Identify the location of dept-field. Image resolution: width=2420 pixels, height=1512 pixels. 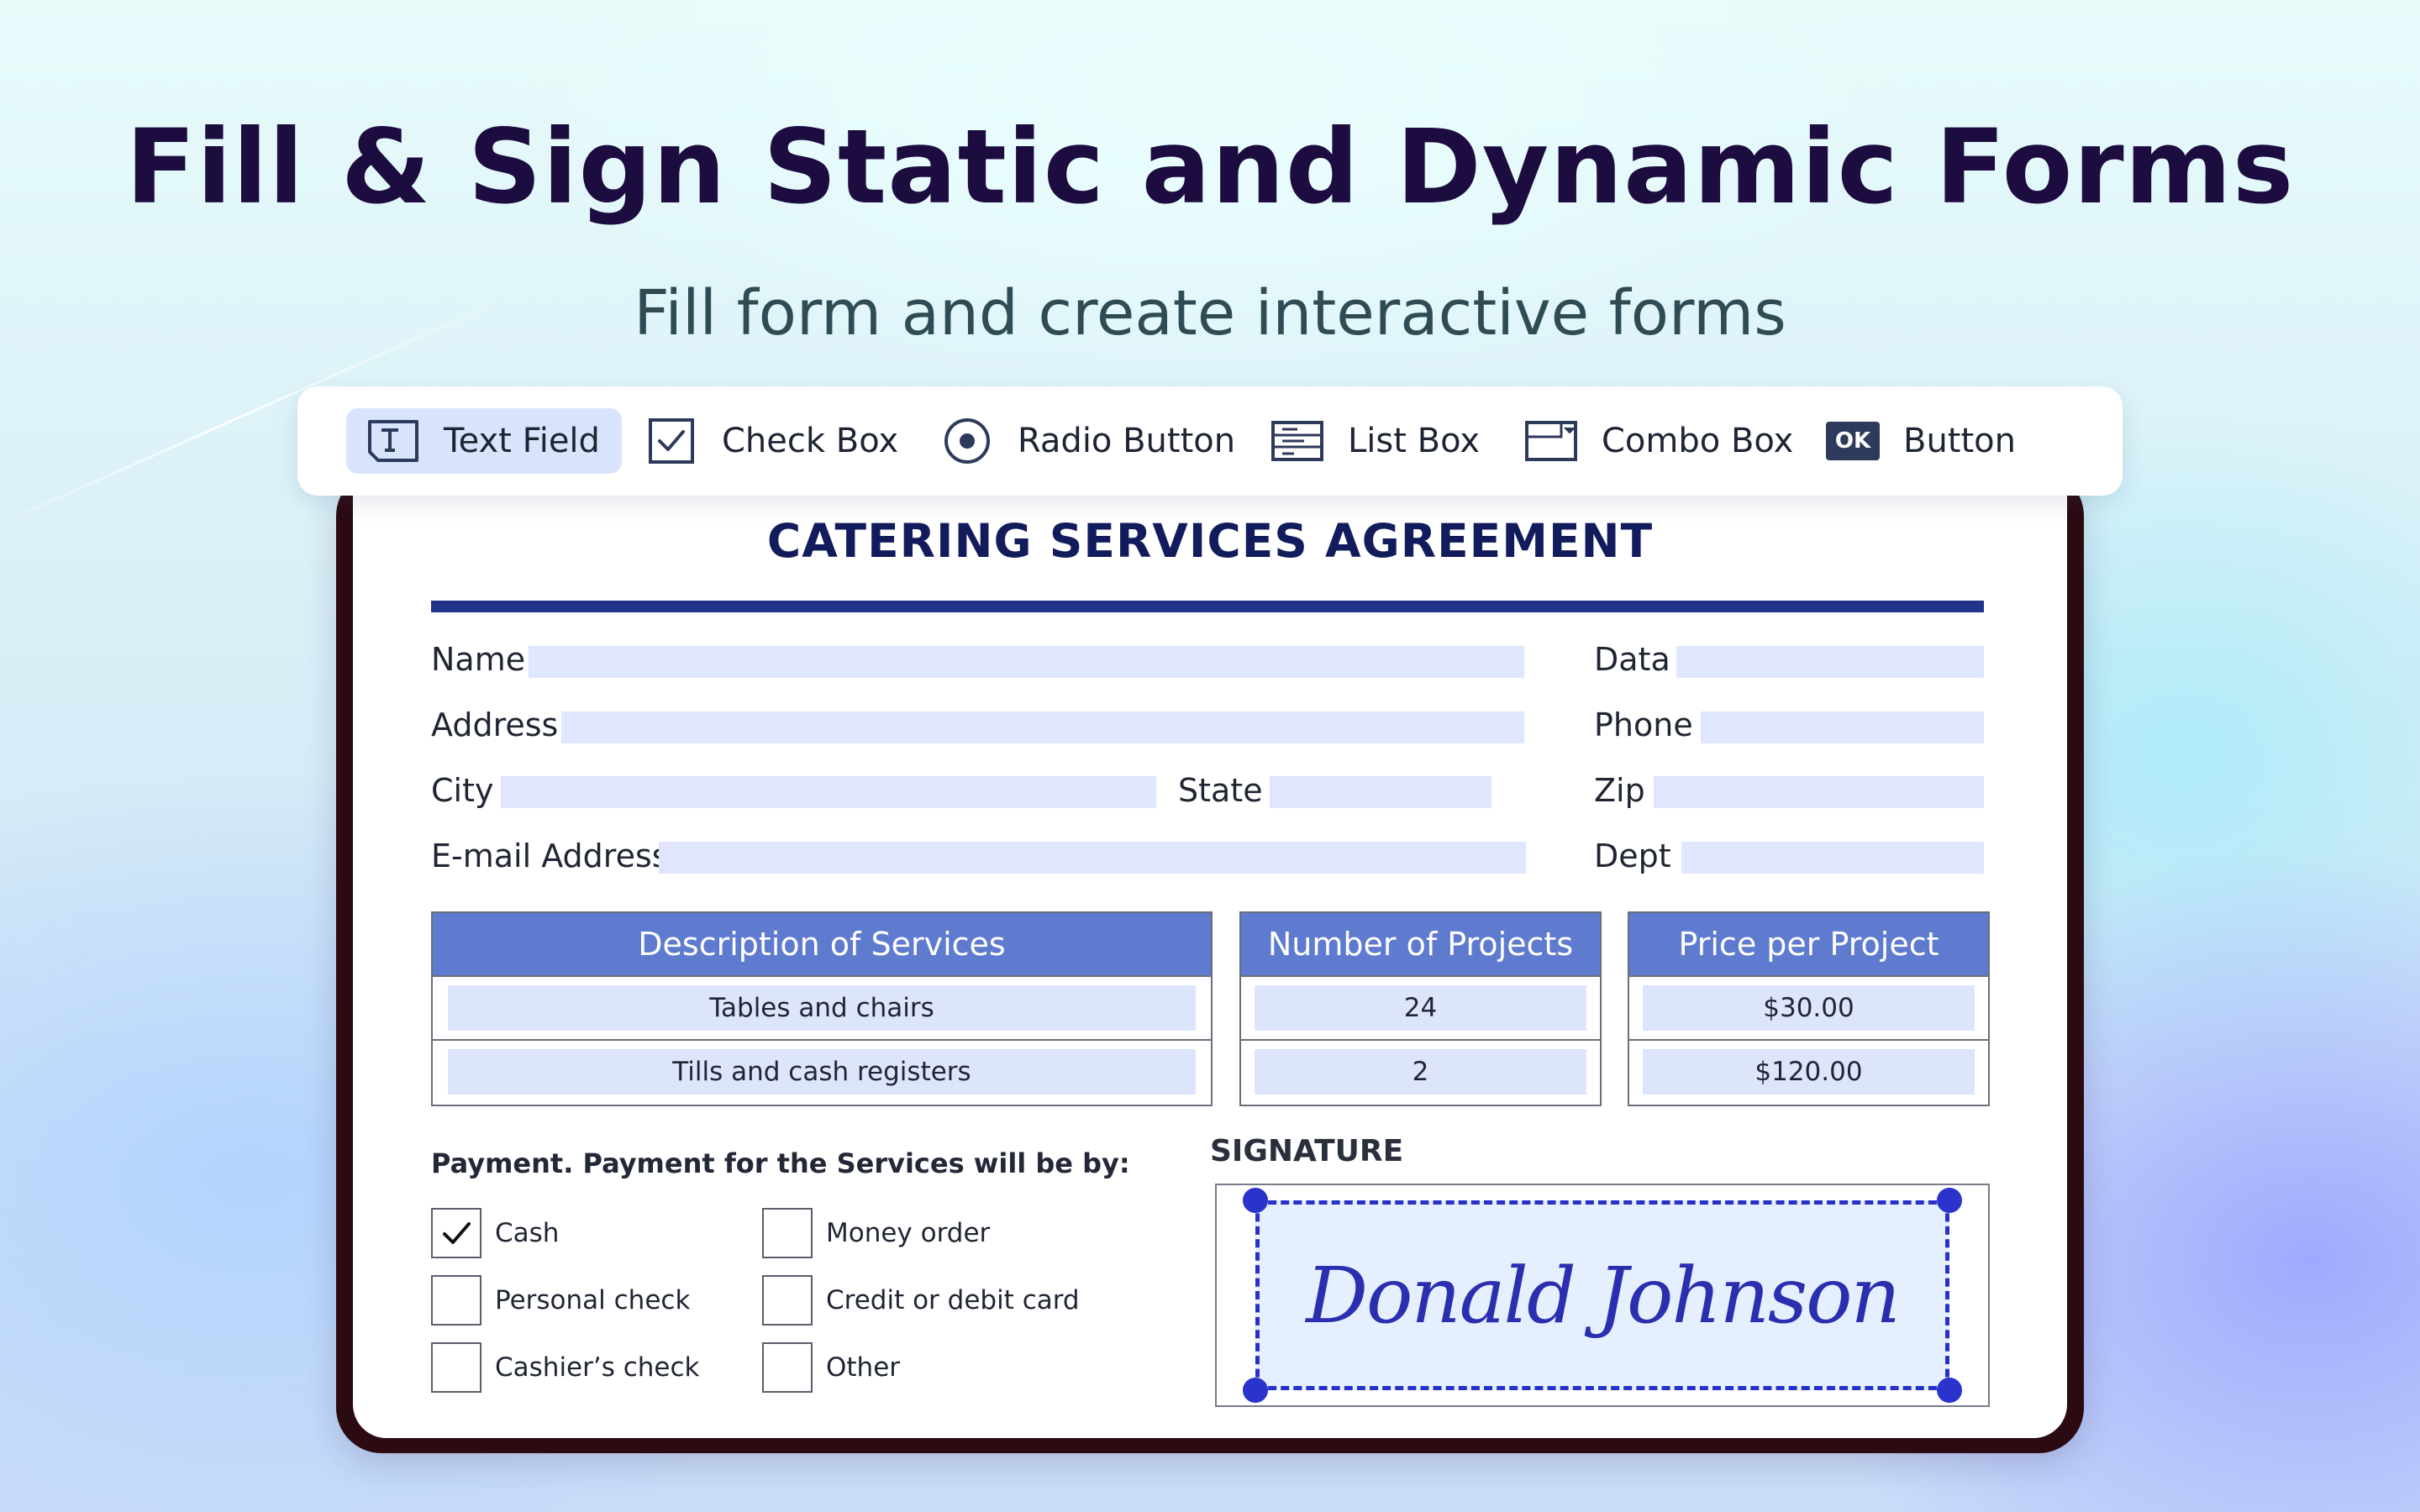
(1832, 858).